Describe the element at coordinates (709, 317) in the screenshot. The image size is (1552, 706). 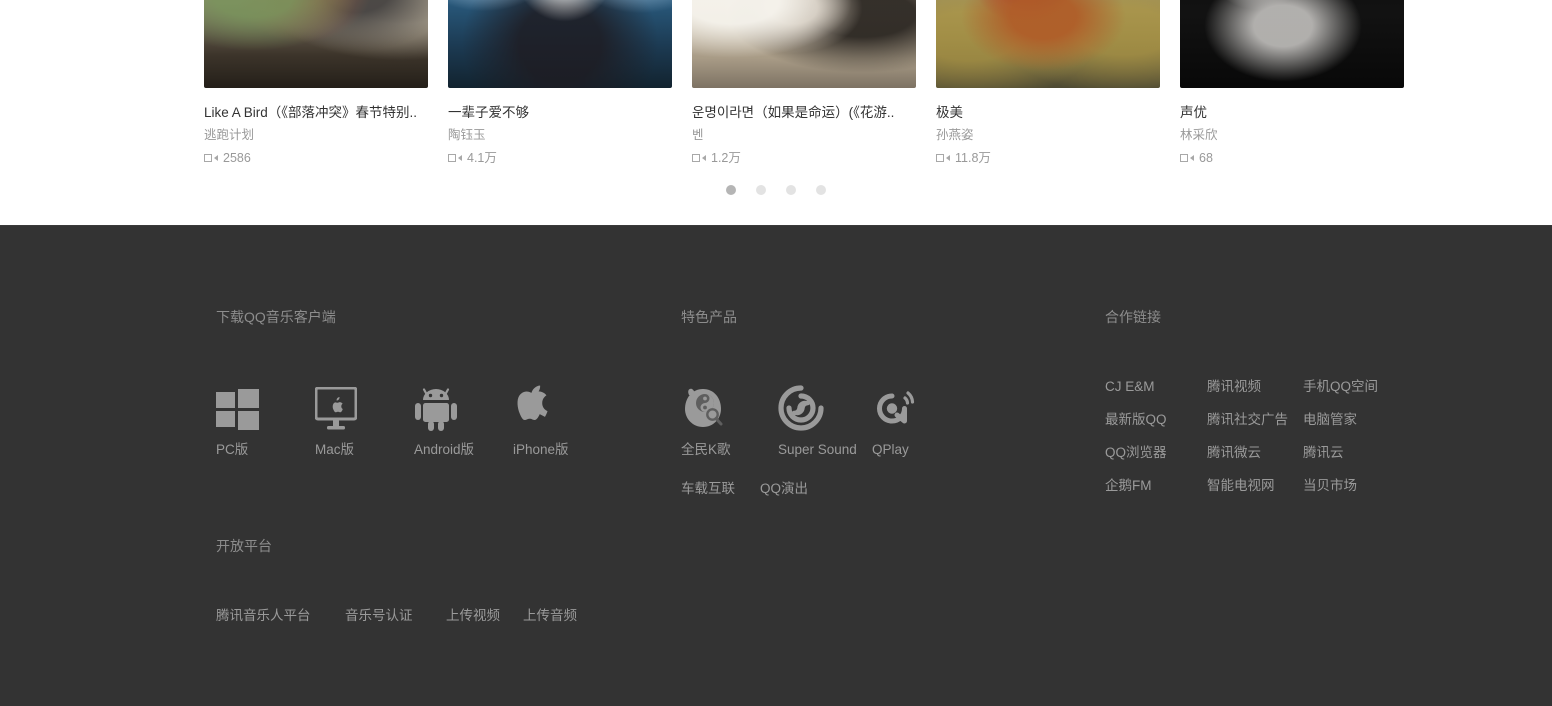
I see `products-heading: 特色产品` at that location.